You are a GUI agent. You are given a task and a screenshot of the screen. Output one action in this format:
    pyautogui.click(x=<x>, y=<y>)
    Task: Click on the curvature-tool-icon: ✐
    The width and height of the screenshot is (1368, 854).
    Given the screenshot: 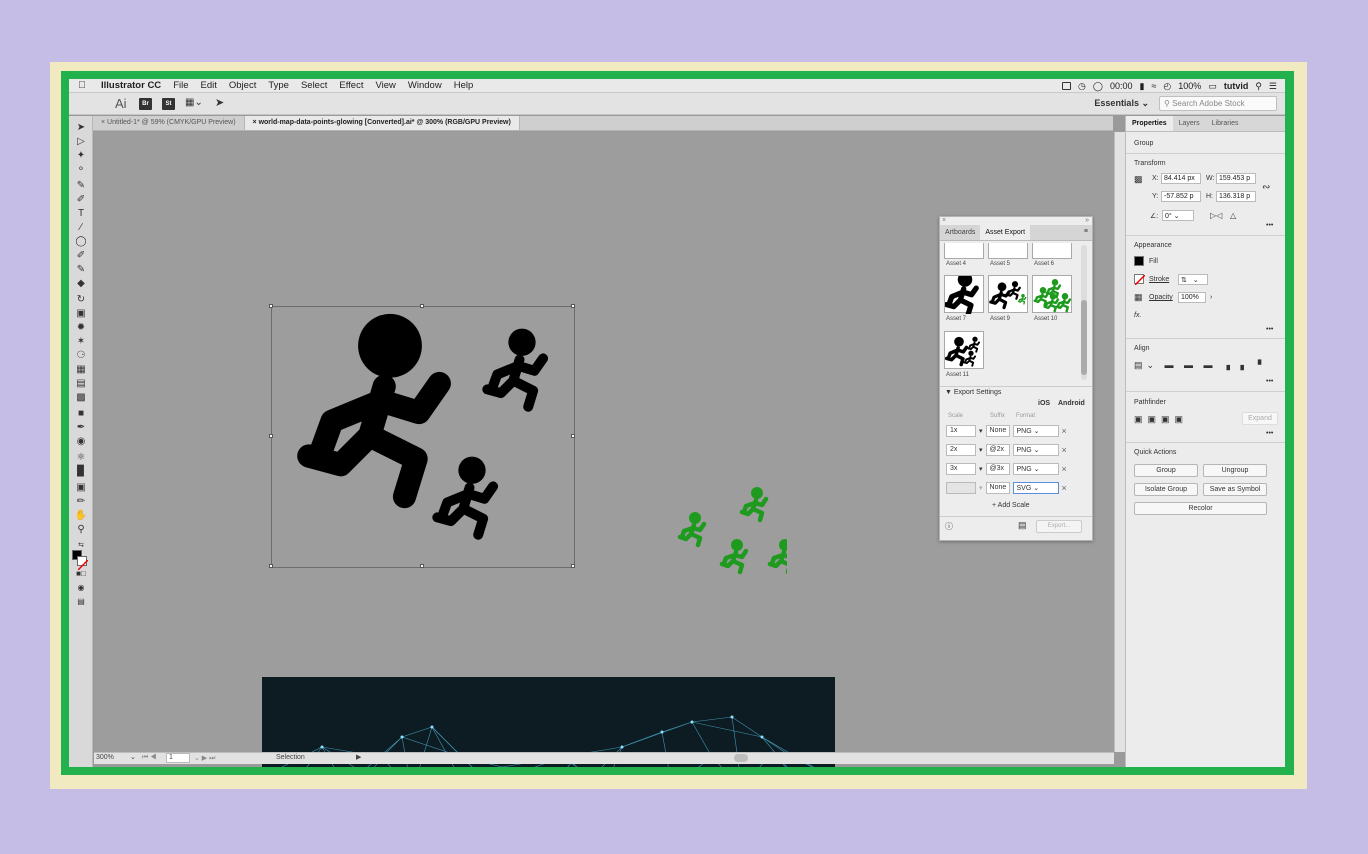 What is the action you would take?
    pyautogui.click(x=81, y=200)
    